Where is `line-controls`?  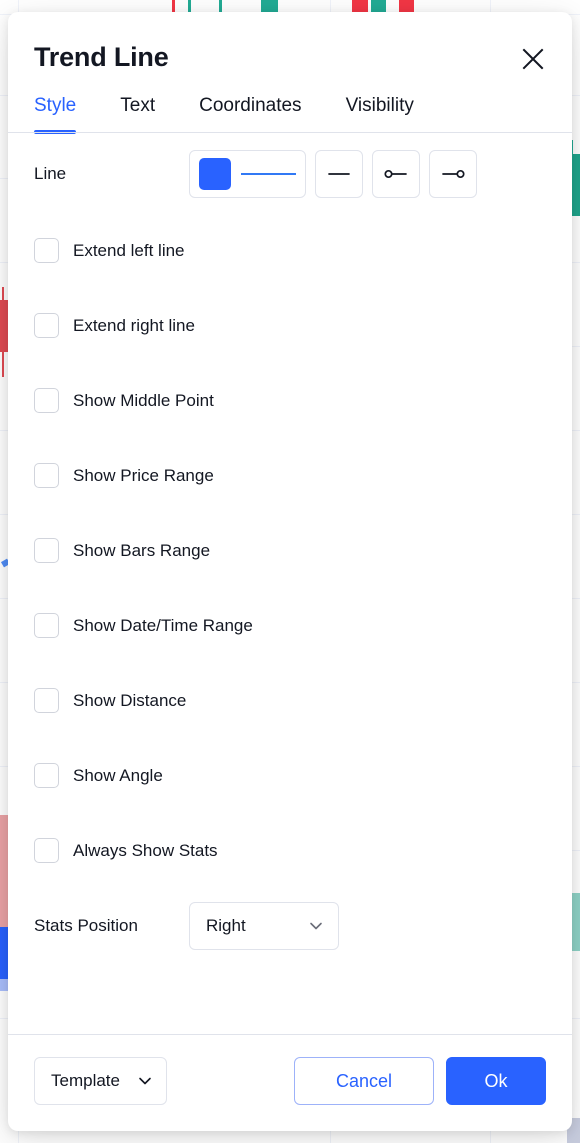
line-controls is located at coordinates (333, 174).